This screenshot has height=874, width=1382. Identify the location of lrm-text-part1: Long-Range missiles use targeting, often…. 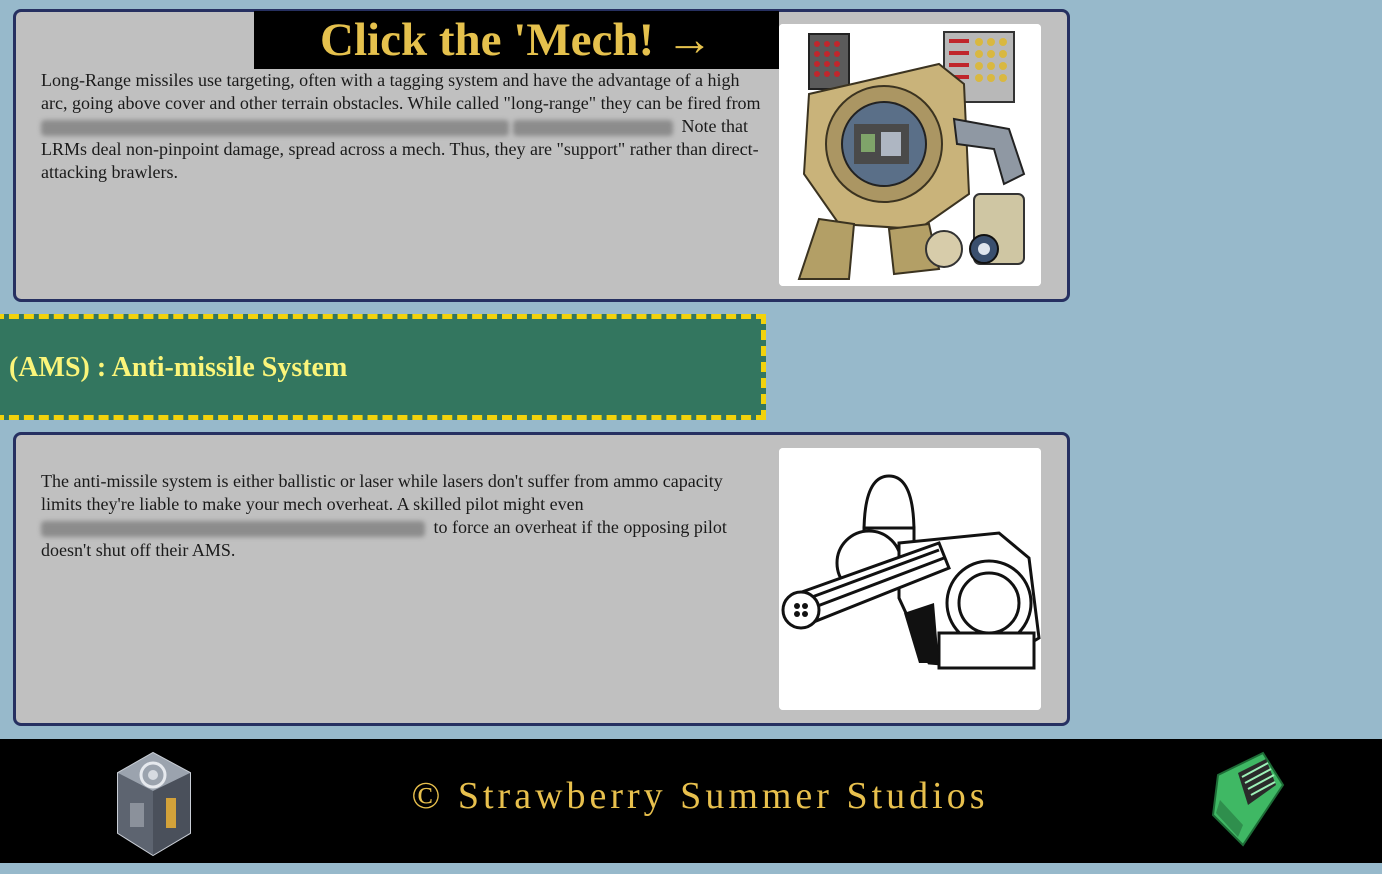
(401, 91).